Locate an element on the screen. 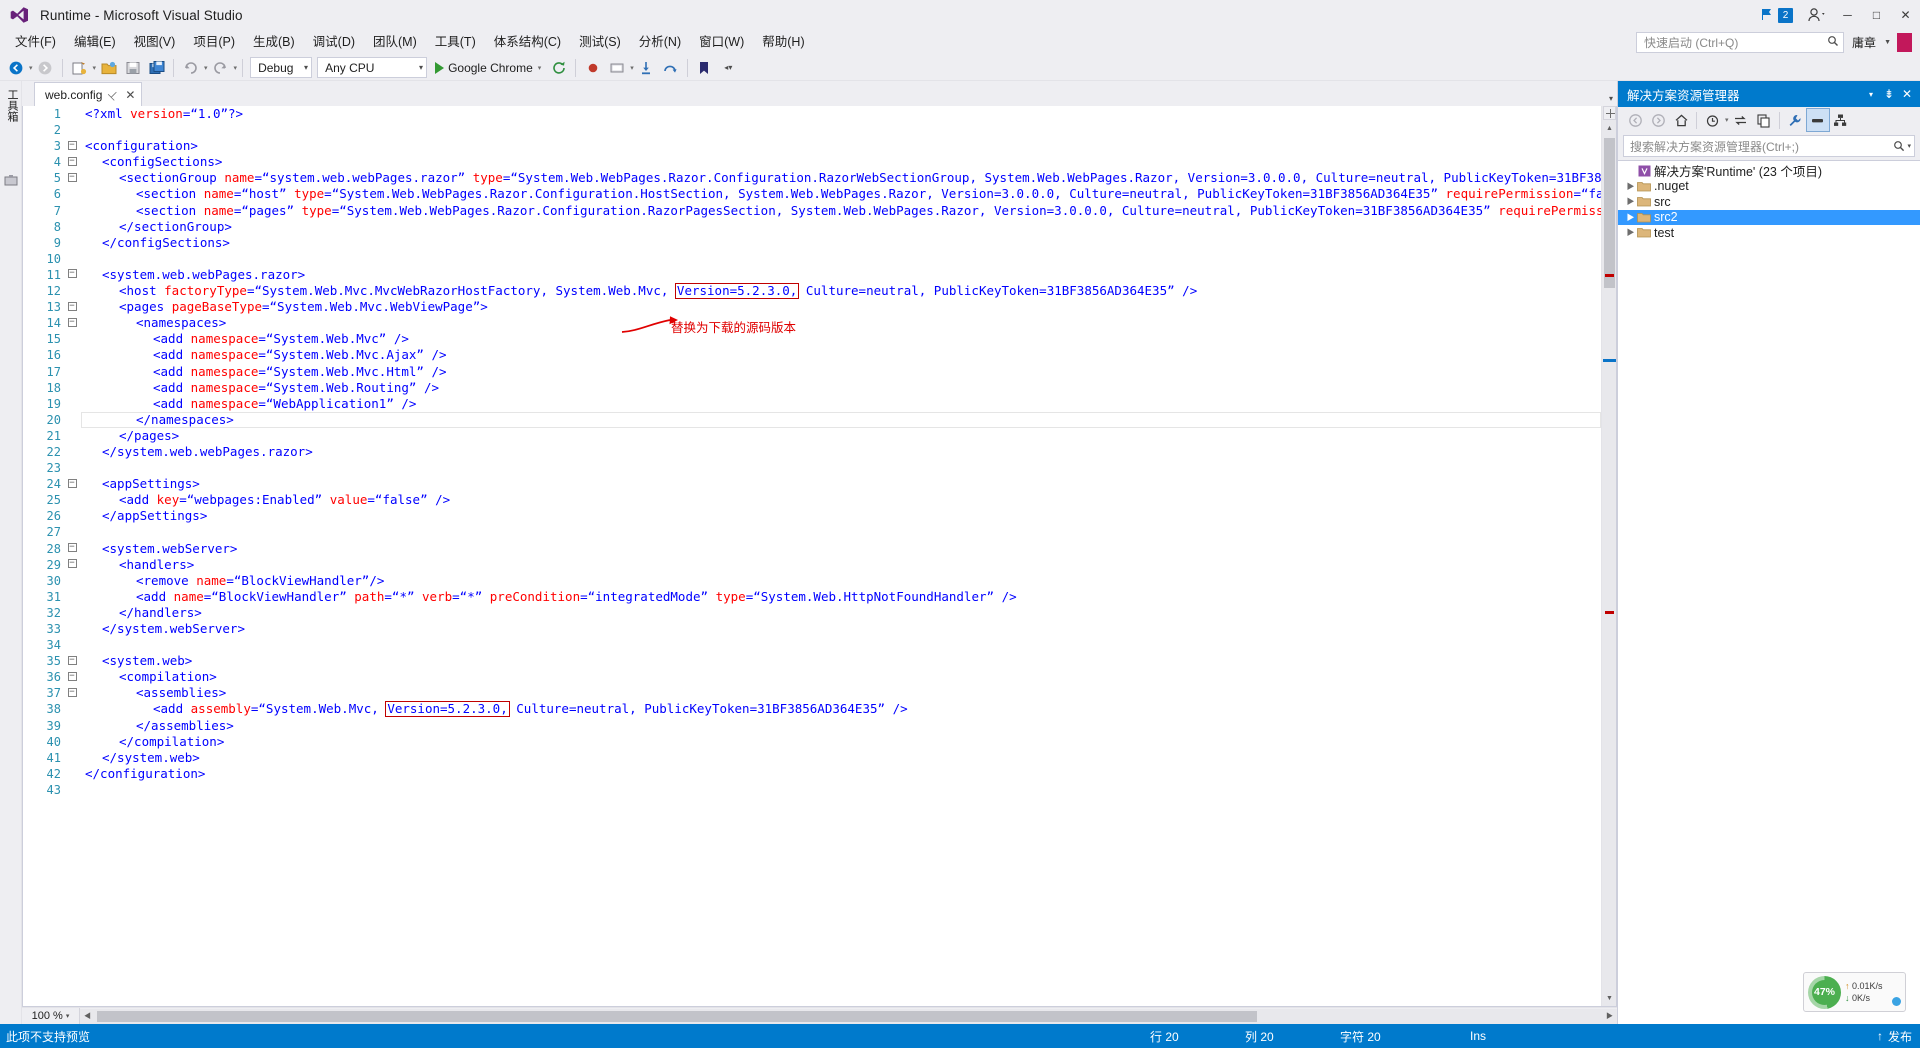 Image resolution: width=1920 pixels, height=1048 pixels. code-line: 4− <configSections> is located at coordinates (812, 162).